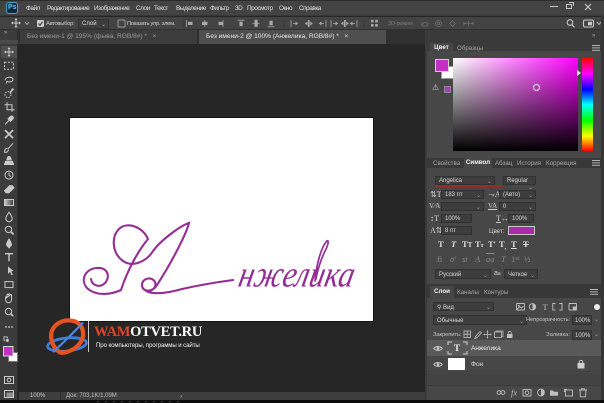  What do you see at coordinates (514, 393) in the screenshot?
I see `svg-text: fx` at bounding box center [514, 393].